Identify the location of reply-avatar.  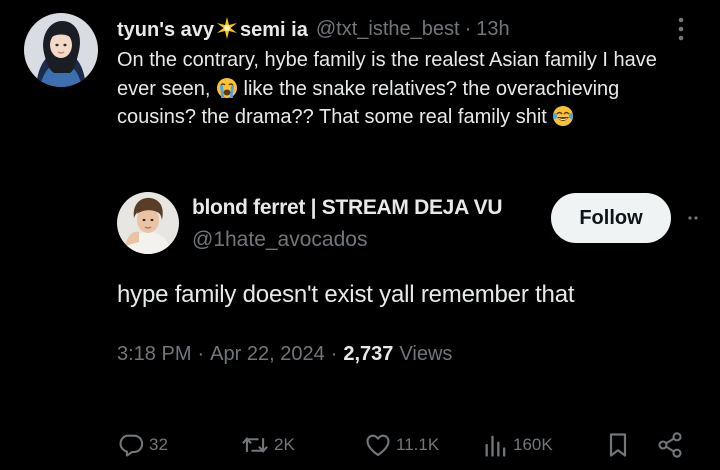
(61, 50).